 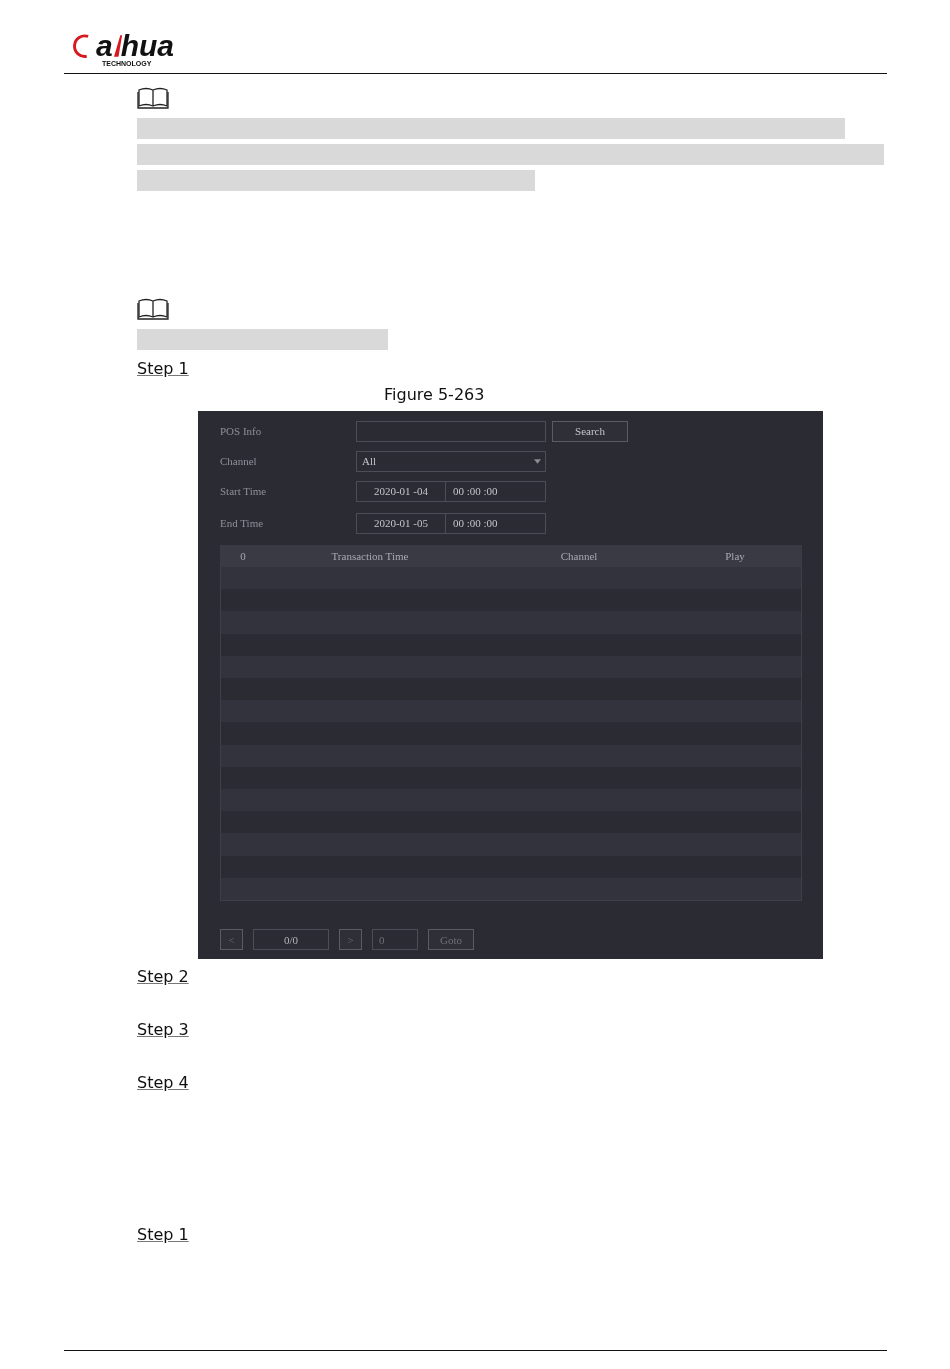 What do you see at coordinates (243, 556) in the screenshot?
I see `column-header: 0` at bounding box center [243, 556].